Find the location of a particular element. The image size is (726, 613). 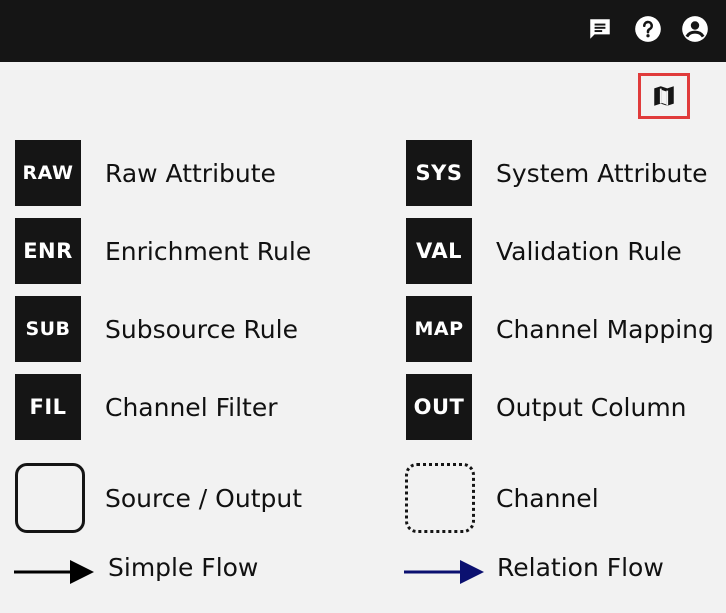

help-icon is located at coordinates (648, 29).